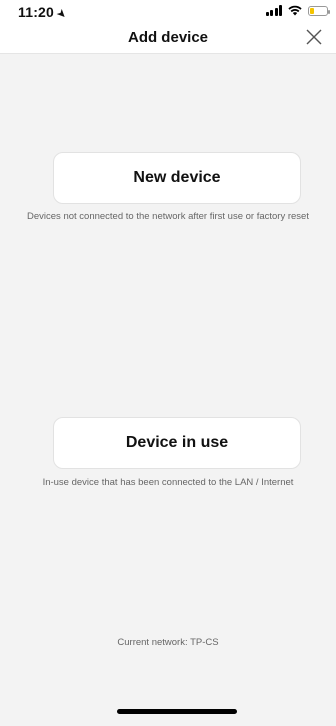 The image size is (336, 726). I want to click on close-button, so click(314, 37).